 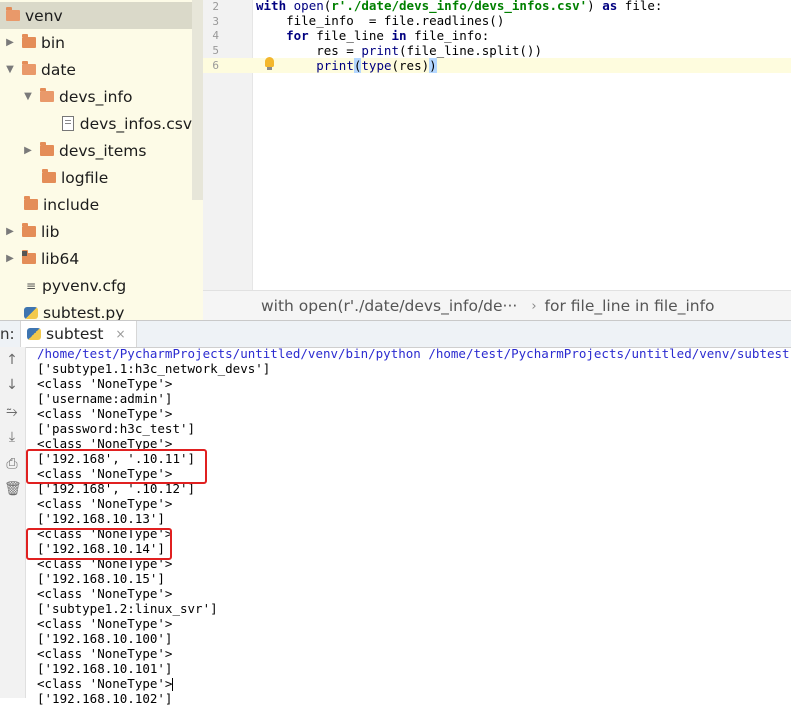 I want to click on scroll-up-icon: ↑, so click(x=12, y=360).